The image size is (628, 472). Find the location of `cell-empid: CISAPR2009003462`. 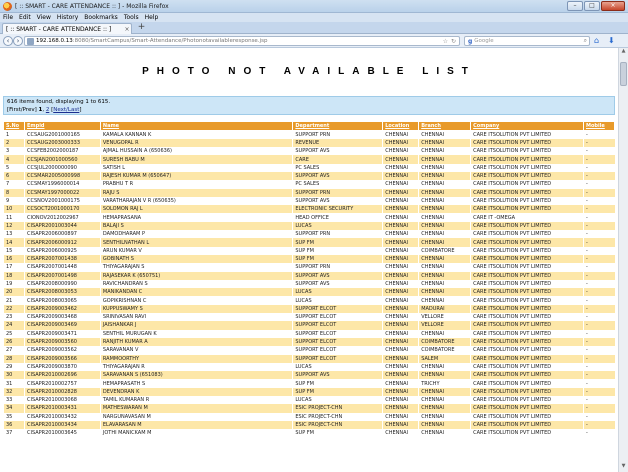

cell-empid: CISAPR2009003462 is located at coordinates (62, 309).